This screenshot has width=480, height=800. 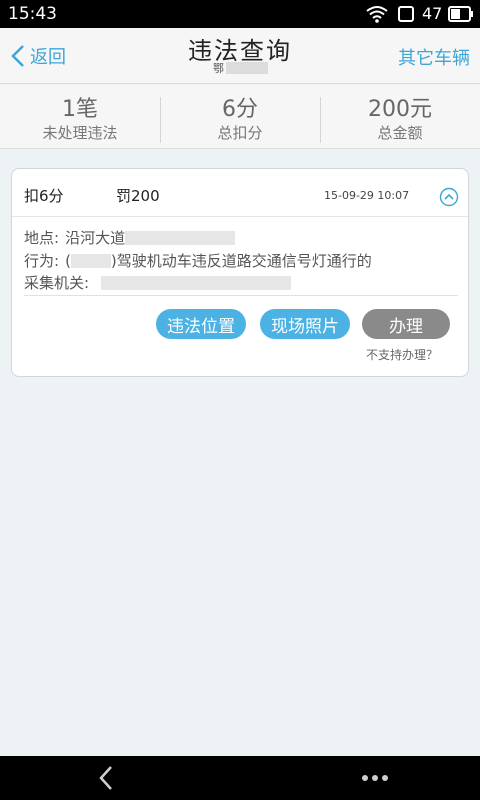 I want to click on violation-agency: 采集机关:, so click(x=158, y=282).